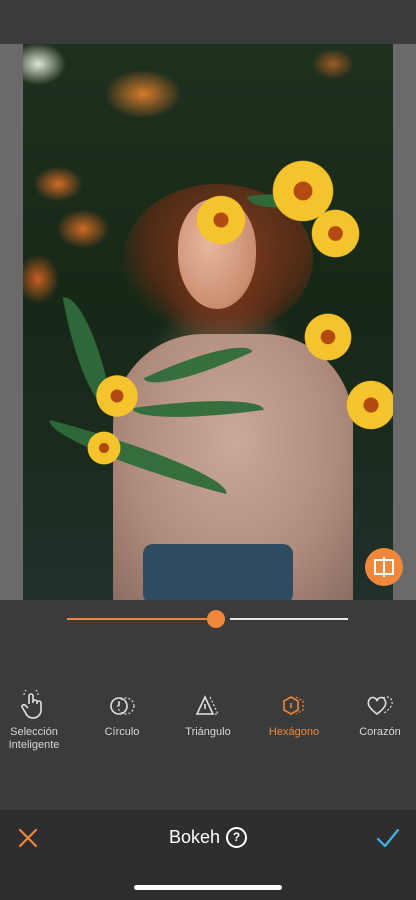 The width and height of the screenshot is (416, 900). I want to click on triangle-bokeh-icon, so click(207, 705).